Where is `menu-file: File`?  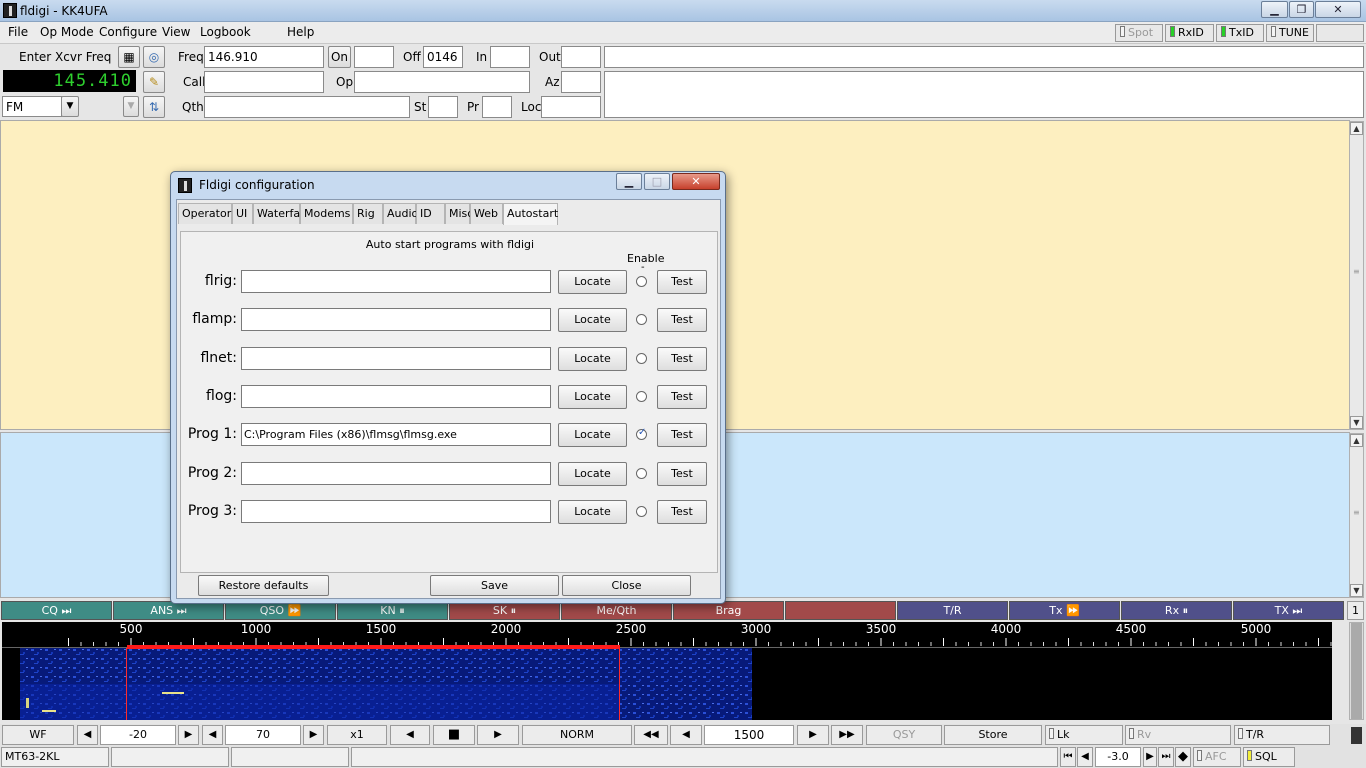
menu-file: File is located at coordinates (18, 32).